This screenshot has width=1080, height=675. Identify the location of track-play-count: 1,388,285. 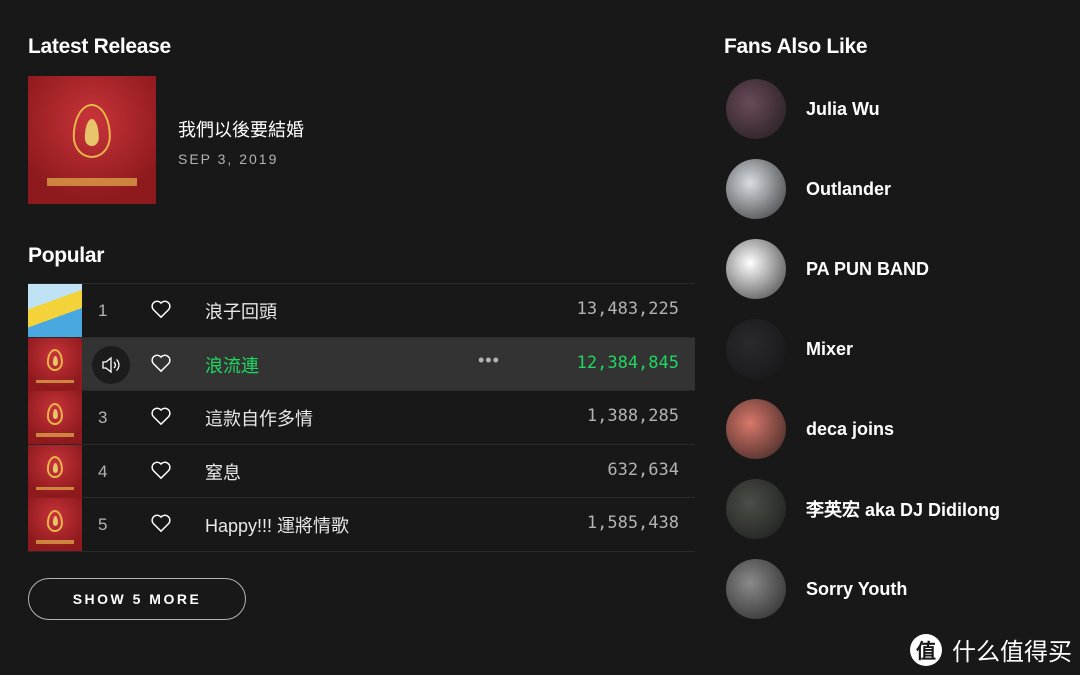
(632, 416).